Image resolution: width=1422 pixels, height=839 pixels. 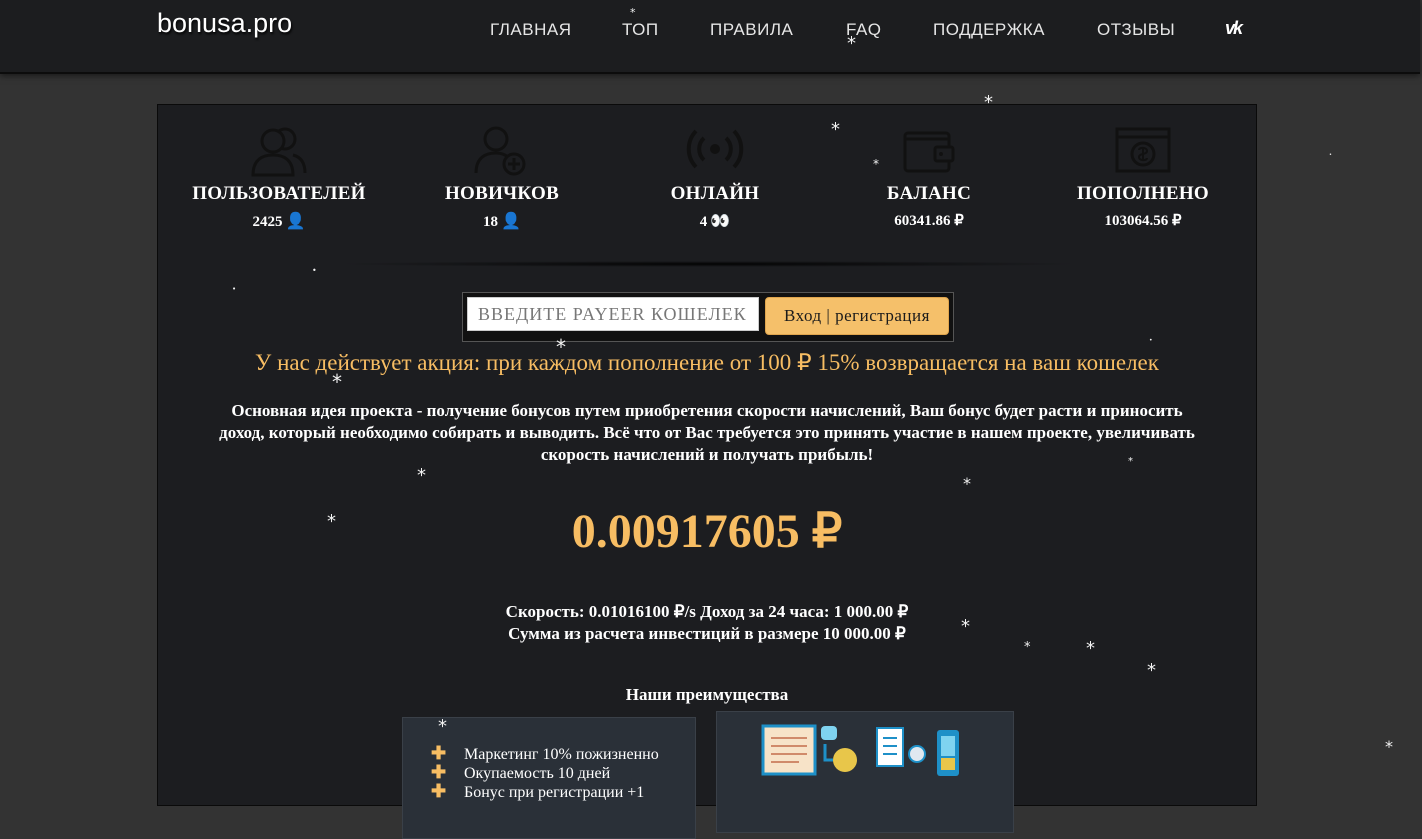 What do you see at coordinates (224, 23) in the screenshot?
I see `site-logo: bonusa.pro` at bounding box center [224, 23].